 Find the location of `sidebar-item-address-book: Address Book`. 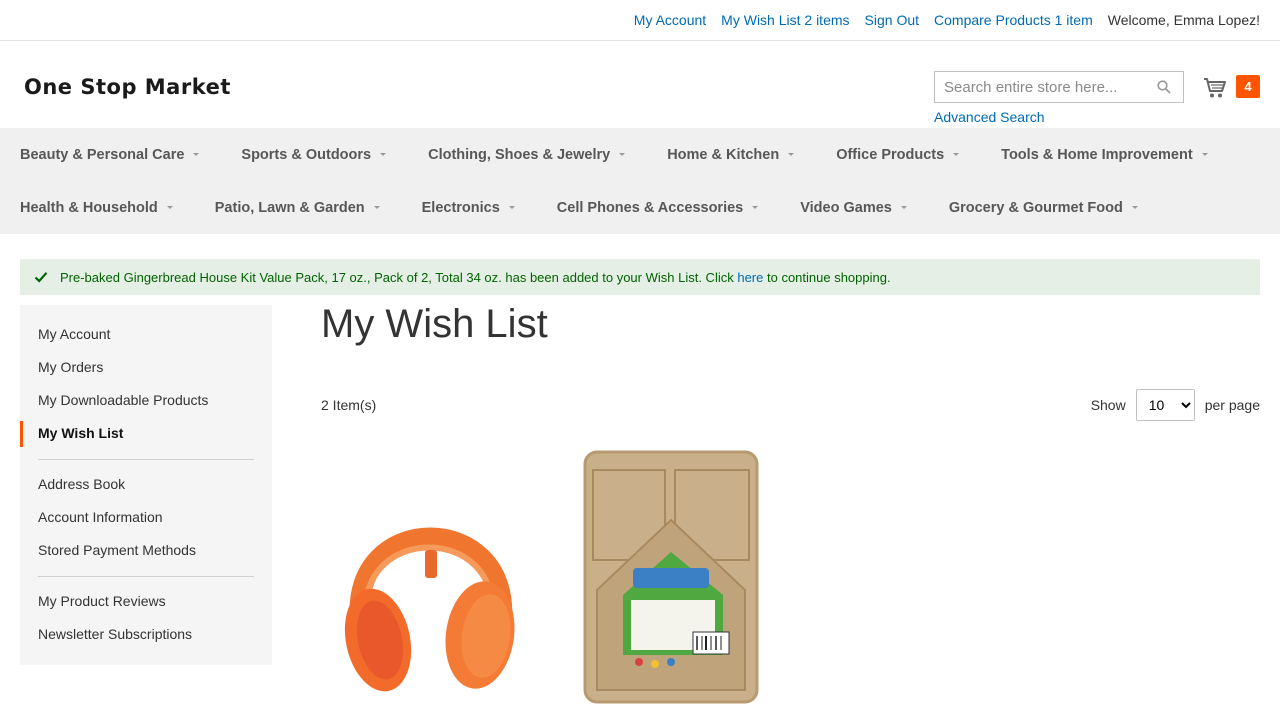

sidebar-item-address-book: Address Book is located at coordinates (146, 484).